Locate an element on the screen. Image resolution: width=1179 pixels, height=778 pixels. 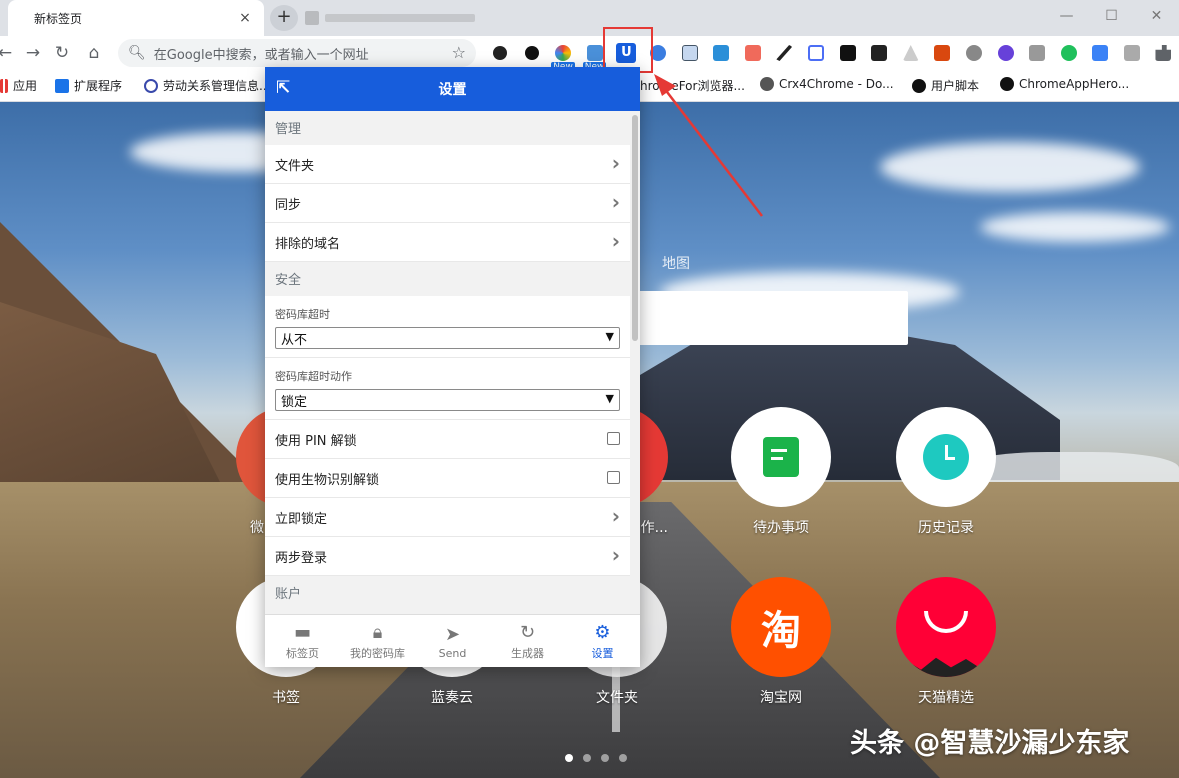
settings-lock-now: 立即锁定 › is located at coordinates (447, 517).